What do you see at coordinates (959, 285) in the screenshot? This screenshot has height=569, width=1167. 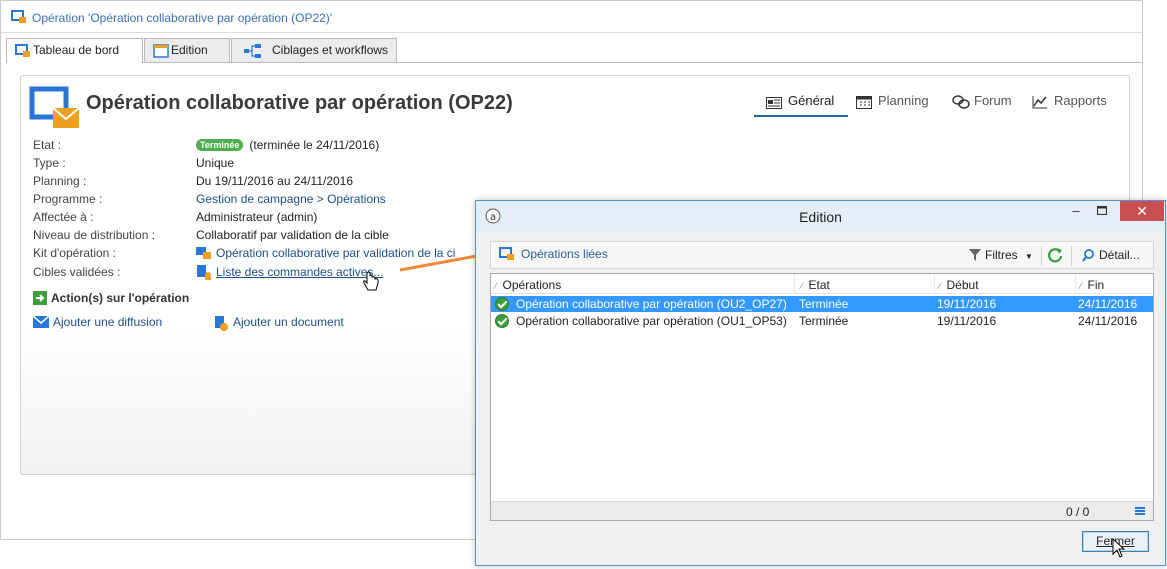 I see `column-debut: ⁄ Début` at bounding box center [959, 285].